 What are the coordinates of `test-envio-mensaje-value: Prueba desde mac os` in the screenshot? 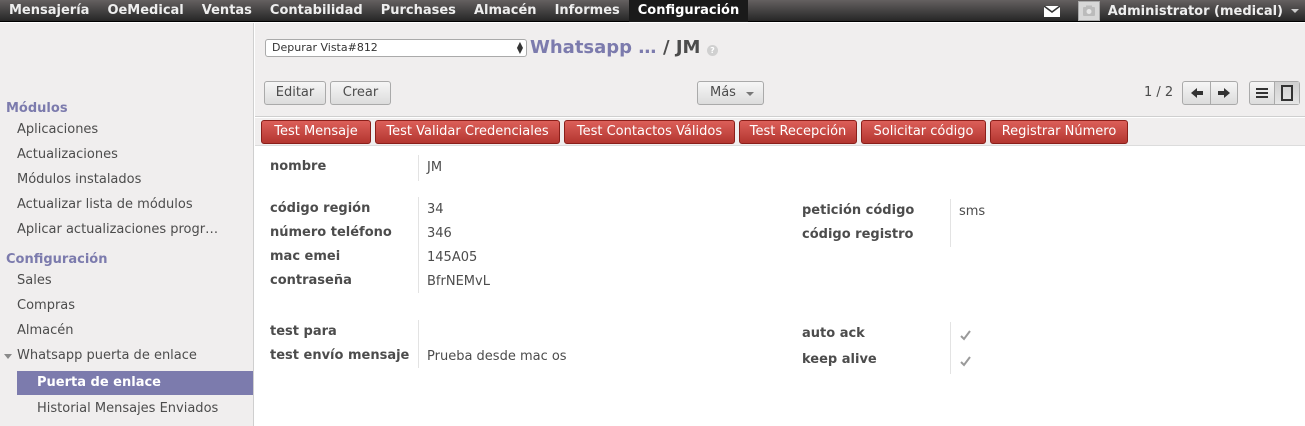 It's located at (497, 356).